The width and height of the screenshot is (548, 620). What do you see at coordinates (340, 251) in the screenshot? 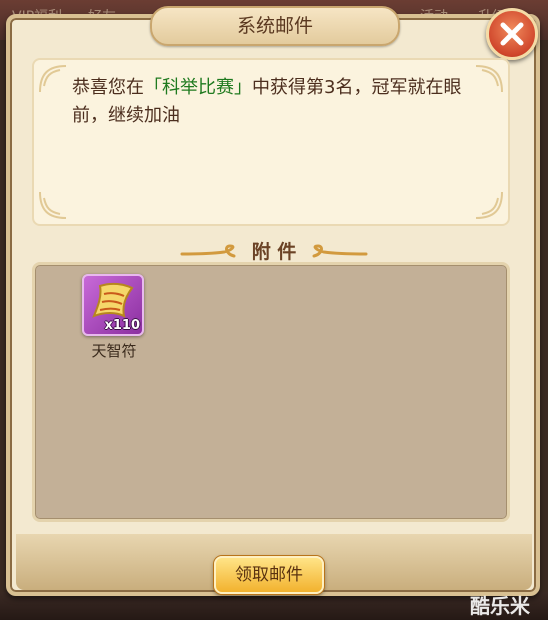
I see `right-swirl-icon` at bounding box center [340, 251].